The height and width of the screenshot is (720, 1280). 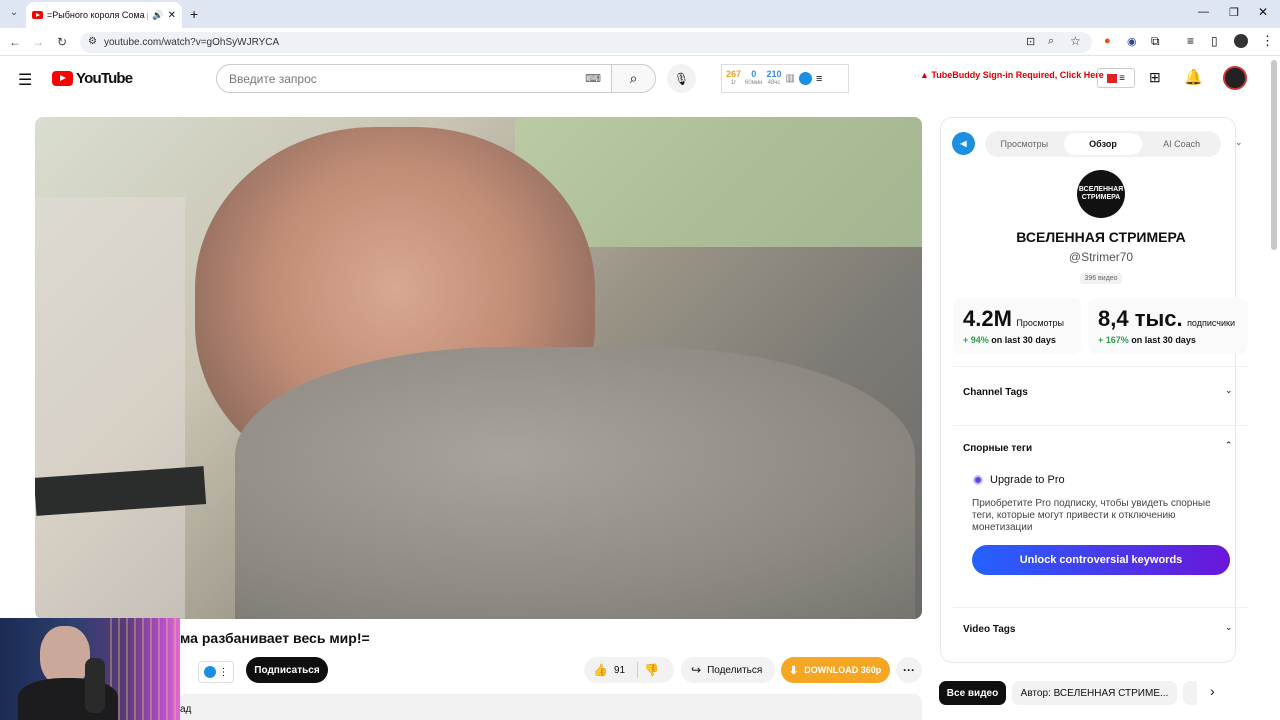 What do you see at coordinates (640, 14) in the screenshot?
I see `browser-tab-bar: ⌄ =Рыбного короля Сома р 🔊 ✕ + — ❐ ✕` at bounding box center [640, 14].